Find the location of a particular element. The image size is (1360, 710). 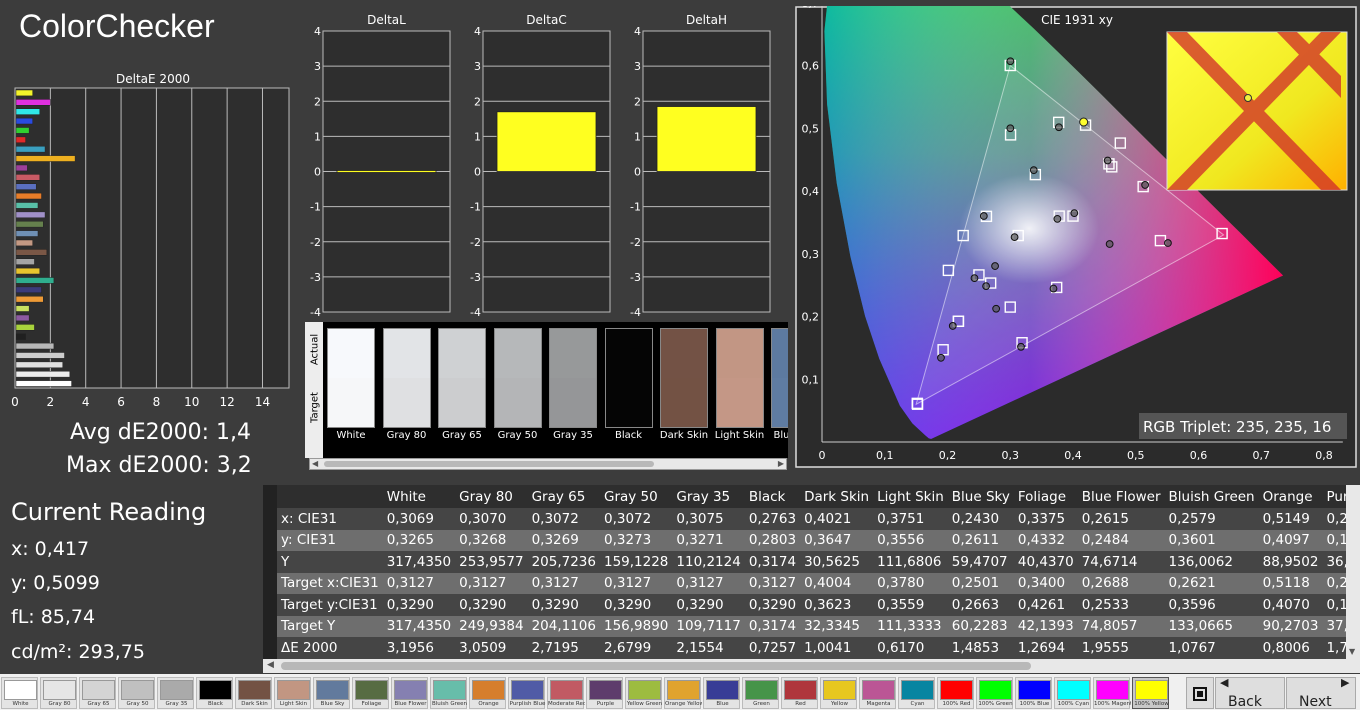

table-cell: Target x:CIE31 is located at coordinates (330, 583).